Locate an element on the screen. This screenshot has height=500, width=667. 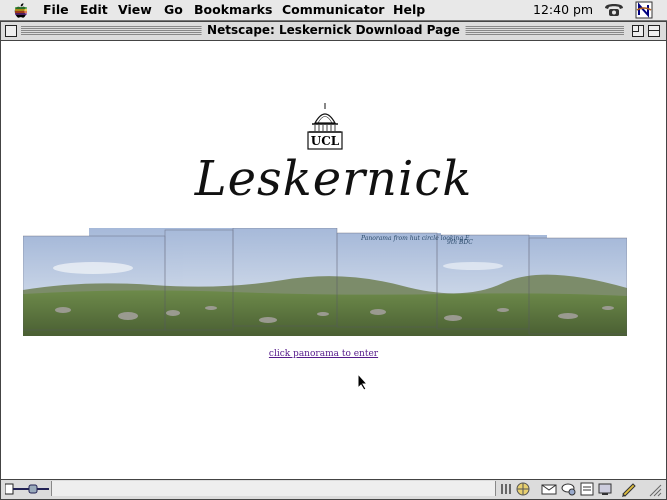
component-bar-icon is located at coordinates (506, 489).